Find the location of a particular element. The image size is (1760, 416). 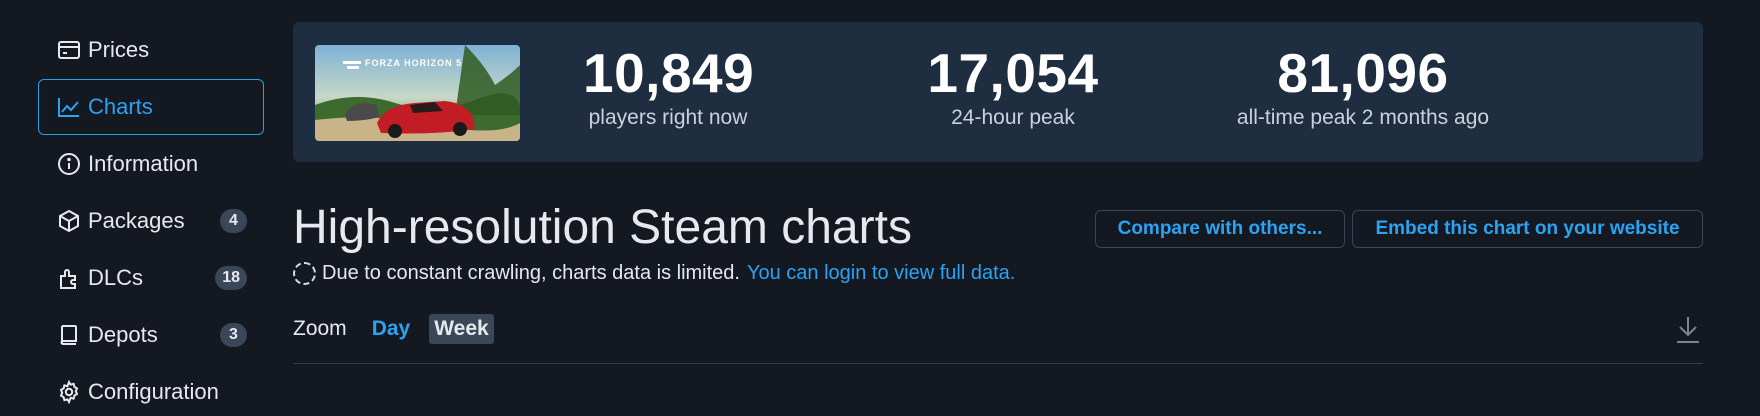

card-icon is located at coordinates (69, 50).